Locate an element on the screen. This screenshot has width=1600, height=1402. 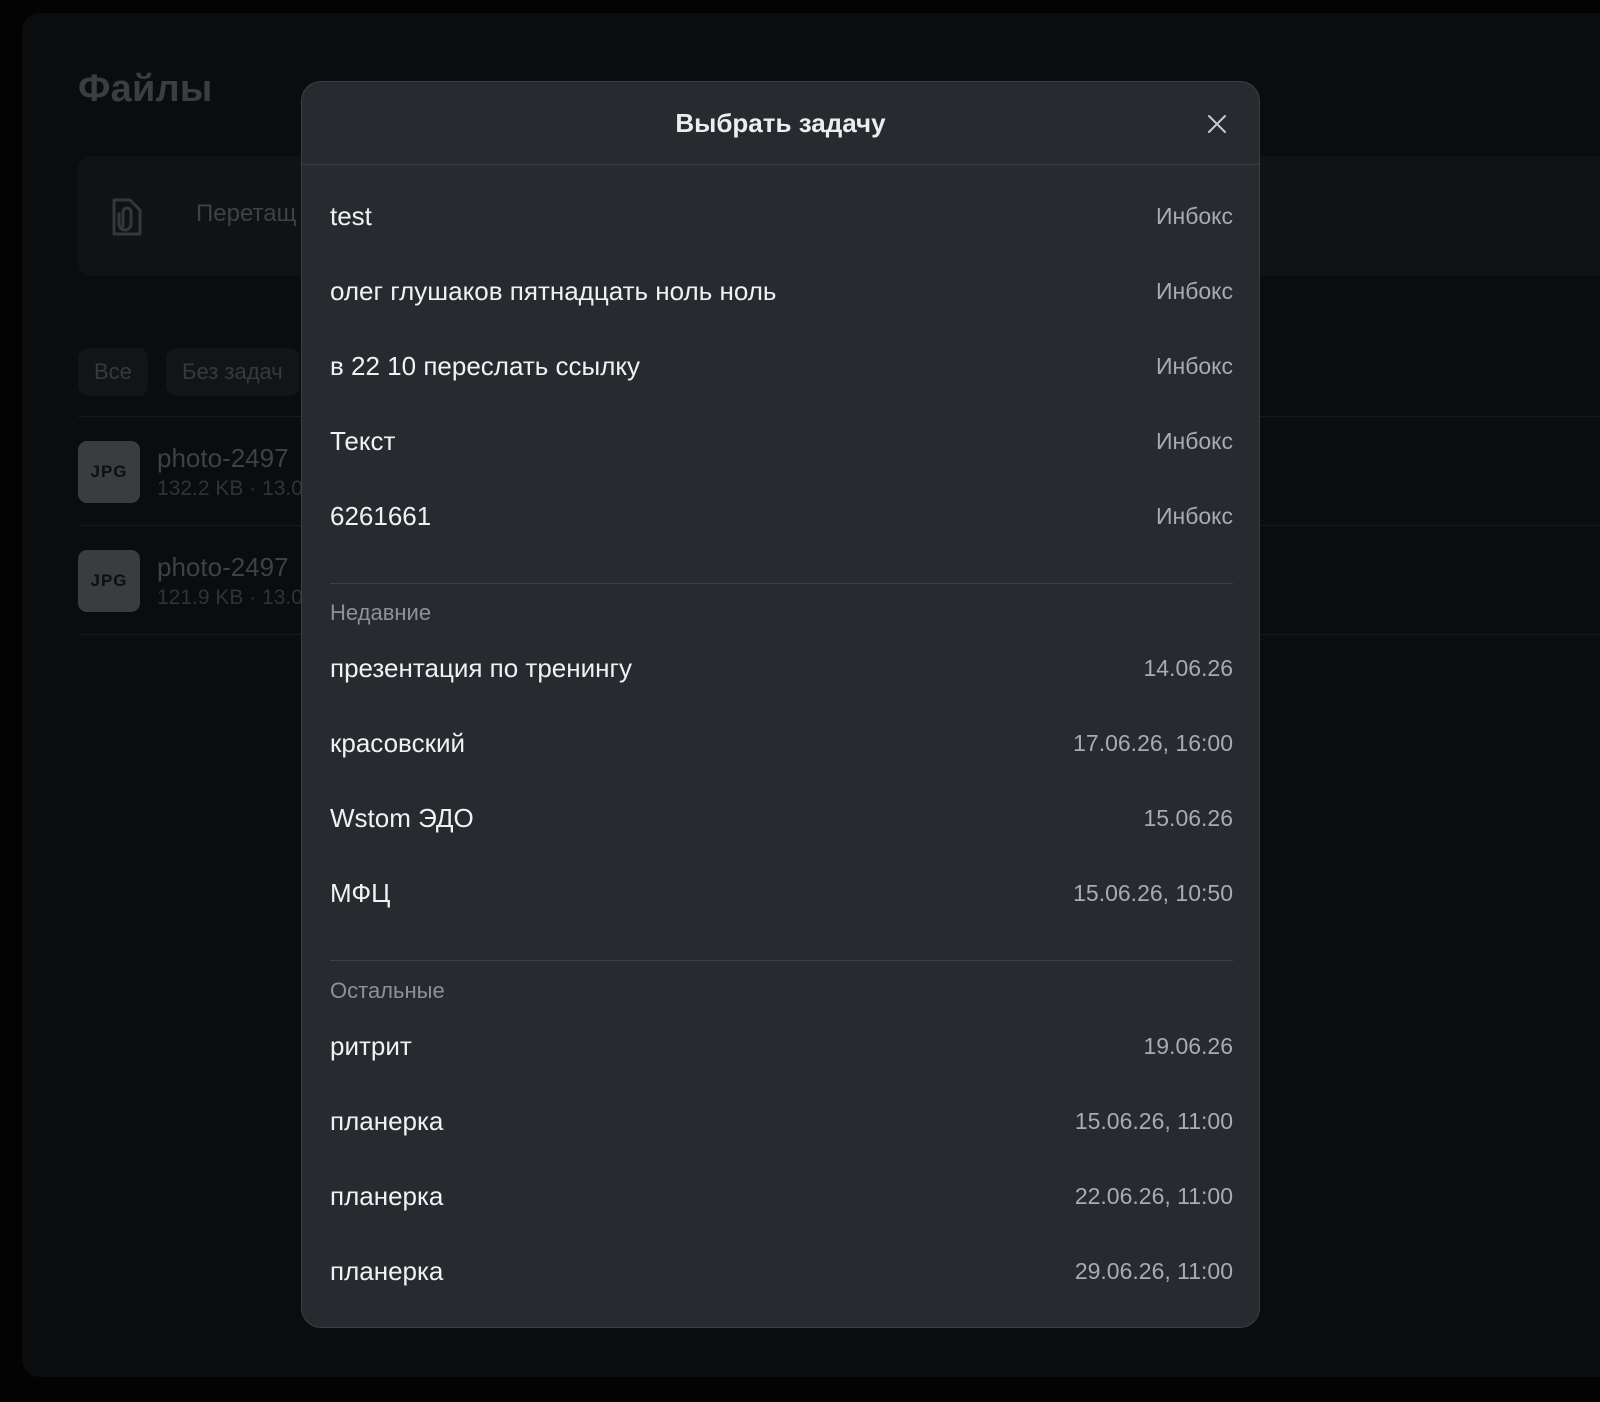
task-item: планерка 22.06.26, 11:00 is located at coordinates (781, 1196).